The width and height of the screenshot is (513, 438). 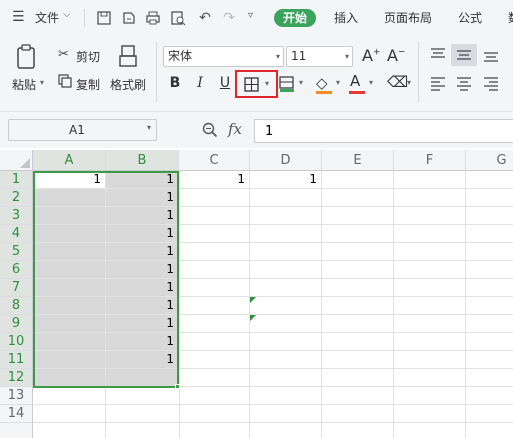 I want to click on font-size-select: 11 ▾, so click(x=319, y=56).